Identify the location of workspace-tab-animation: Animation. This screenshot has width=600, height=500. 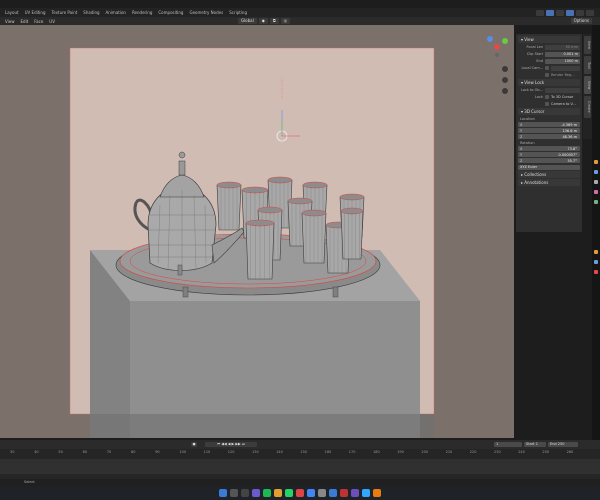
(116, 12).